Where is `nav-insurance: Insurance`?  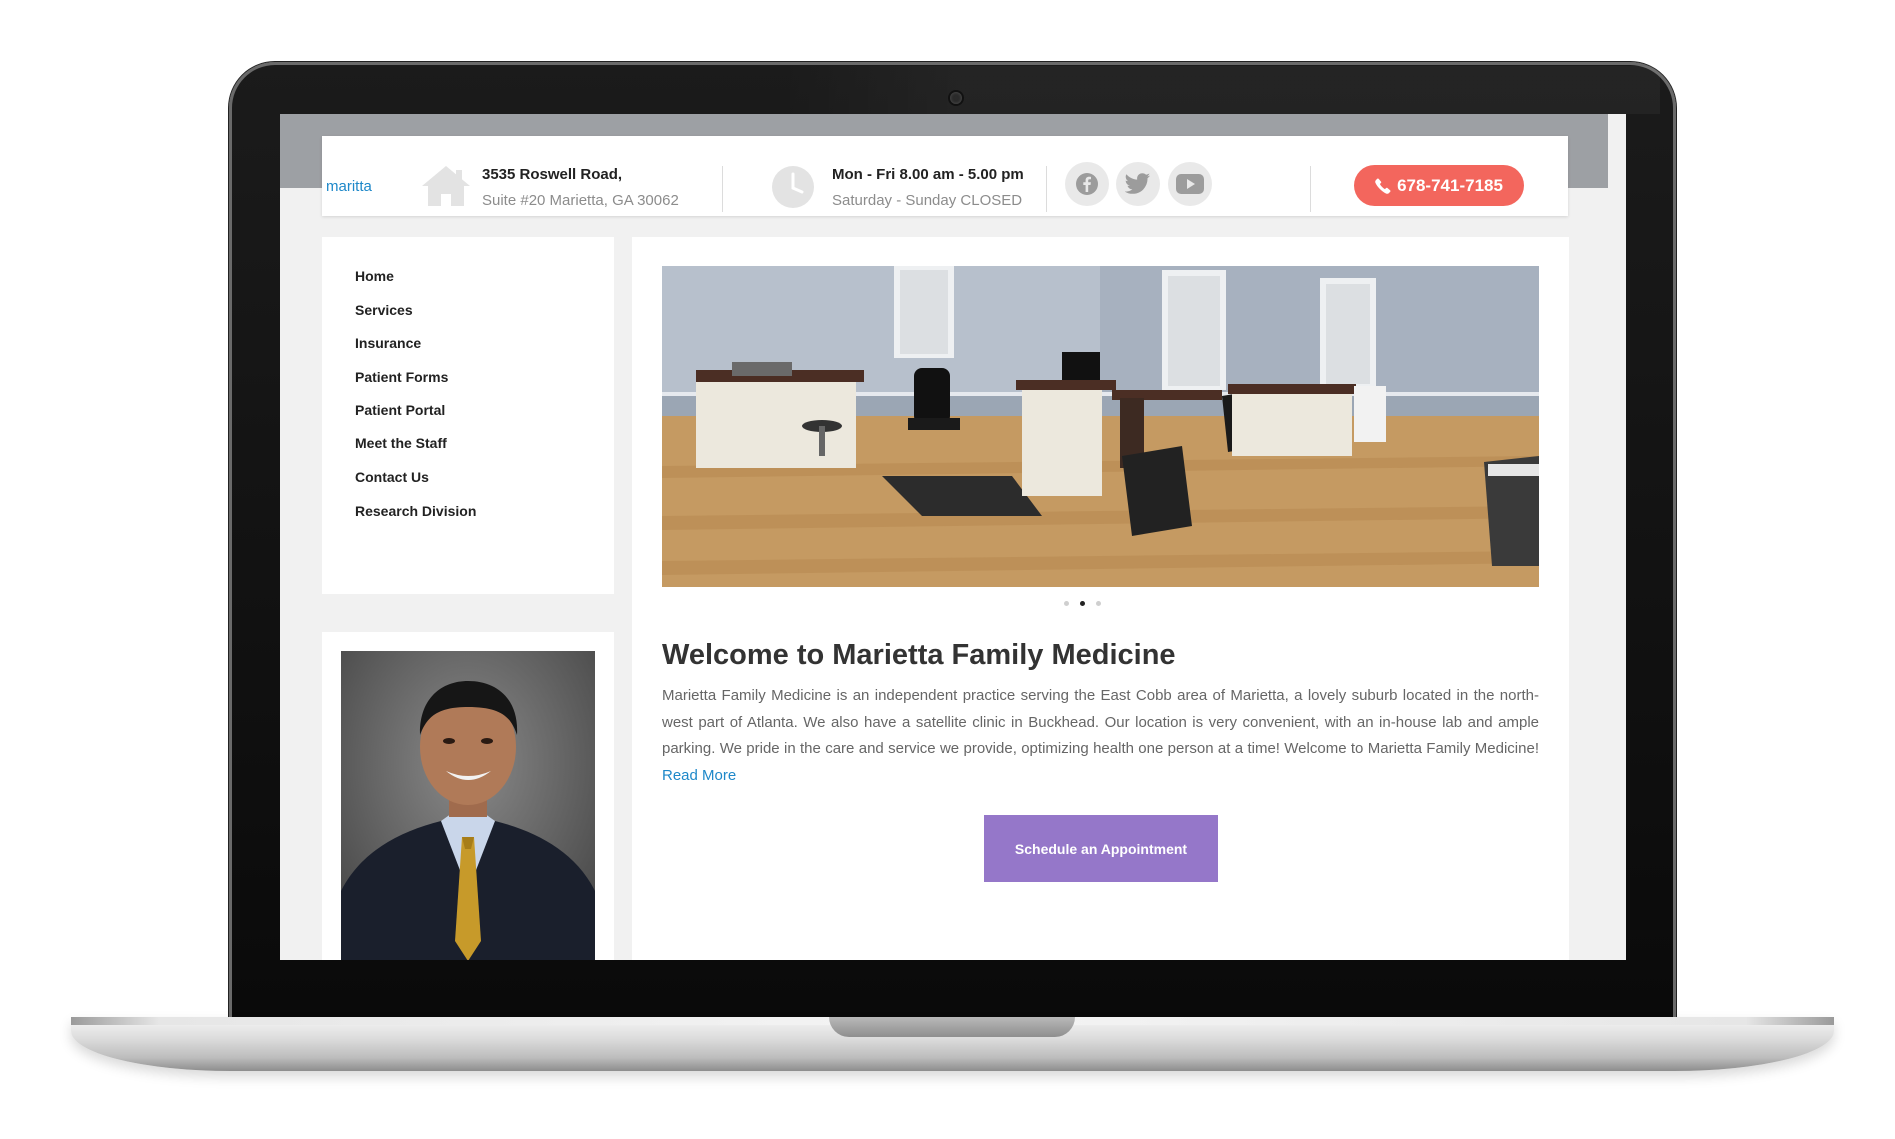
nav-insurance: Insurance is located at coordinates (388, 343).